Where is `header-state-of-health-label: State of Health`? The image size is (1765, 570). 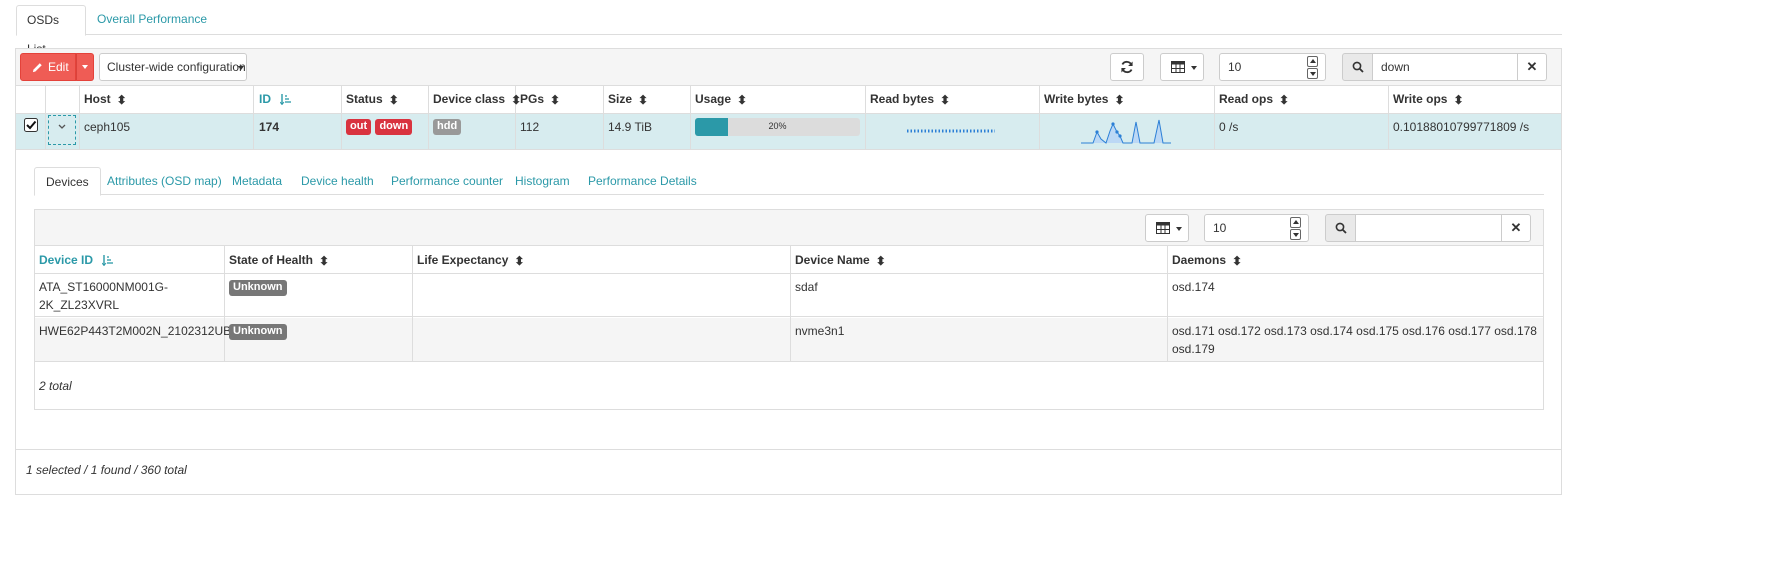
header-state-of-health-label: State of Health is located at coordinates (271, 260).